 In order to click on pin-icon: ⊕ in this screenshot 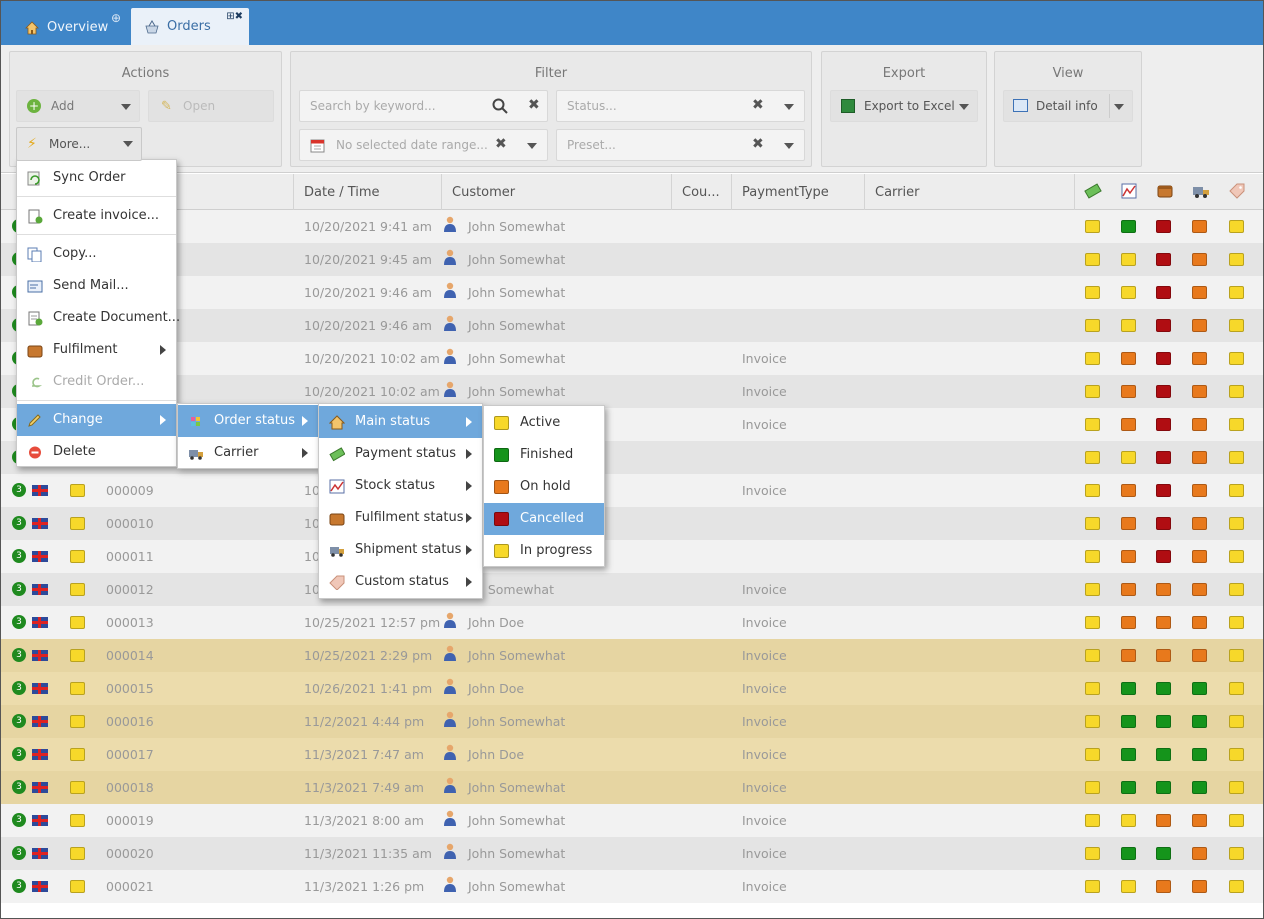, I will do `click(116, 18)`.